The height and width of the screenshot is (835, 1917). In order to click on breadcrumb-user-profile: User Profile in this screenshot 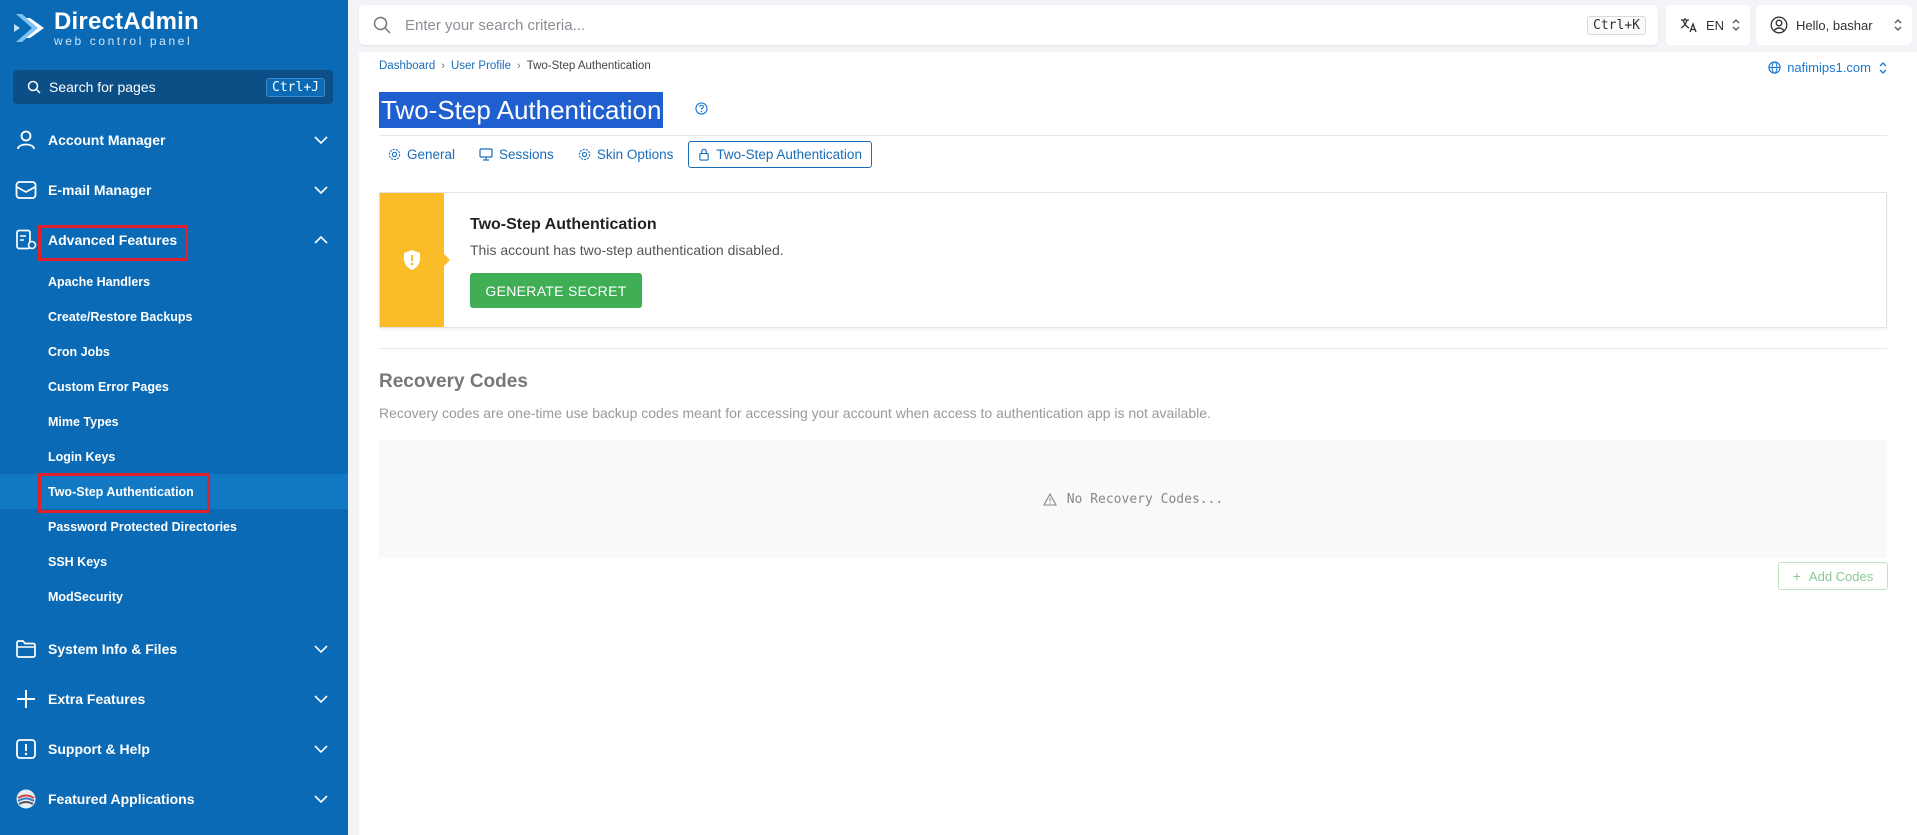, I will do `click(481, 66)`.